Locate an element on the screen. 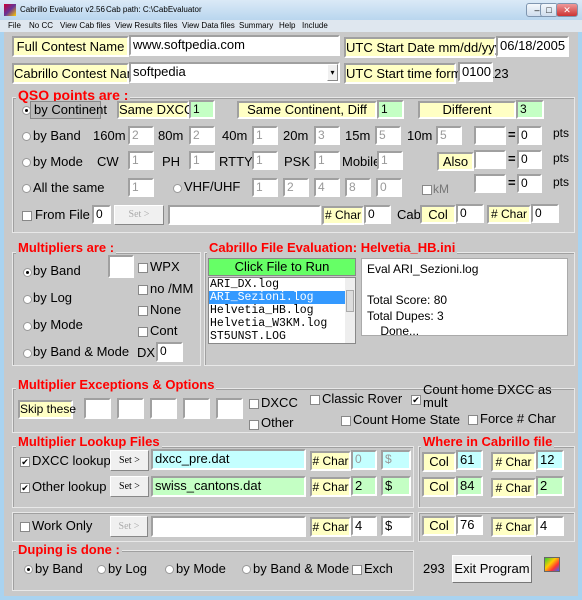 Image resolution: width=582 pixels, height=600 pixels. mode-rtty-input: 1 is located at coordinates (265, 160).